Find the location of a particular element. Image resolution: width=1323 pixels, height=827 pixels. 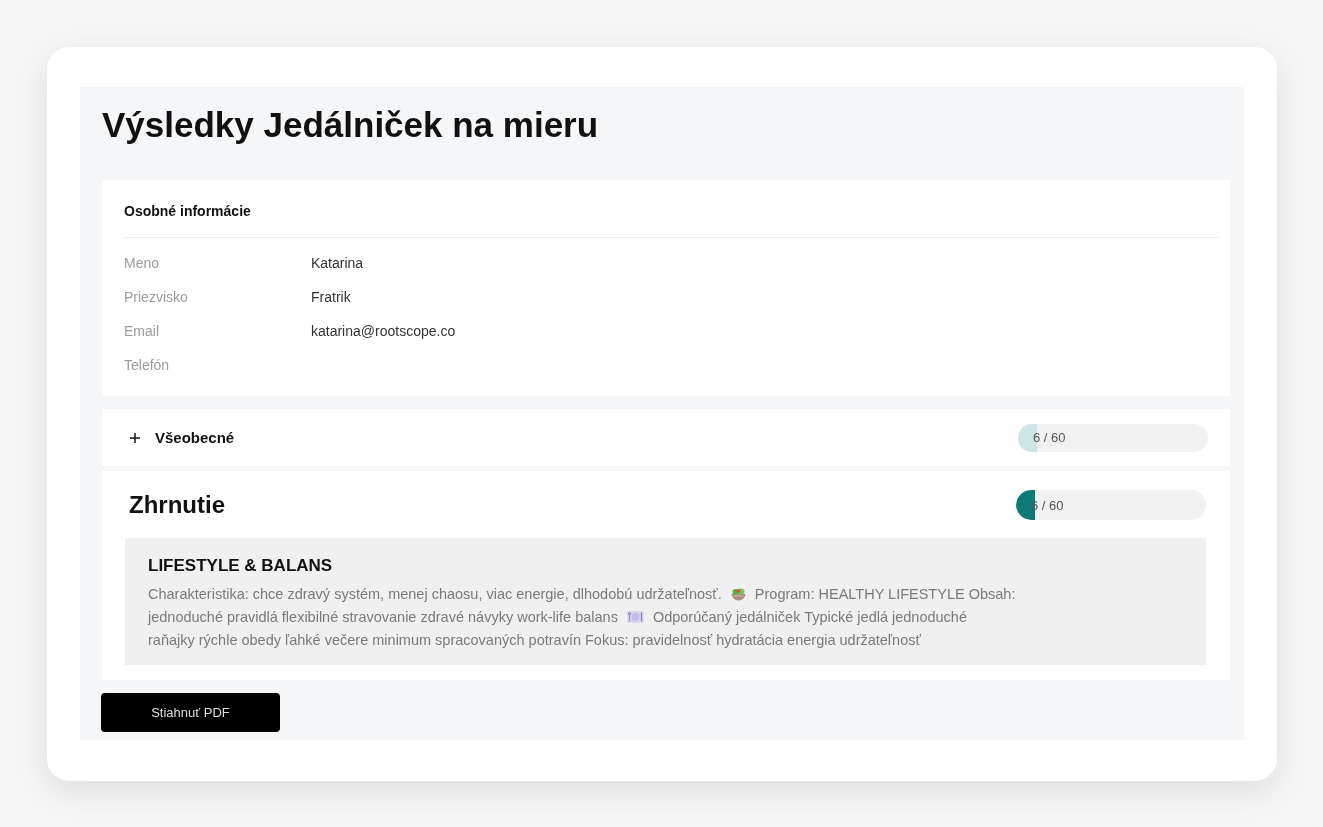

salad-bowl-icon is located at coordinates (738, 593).